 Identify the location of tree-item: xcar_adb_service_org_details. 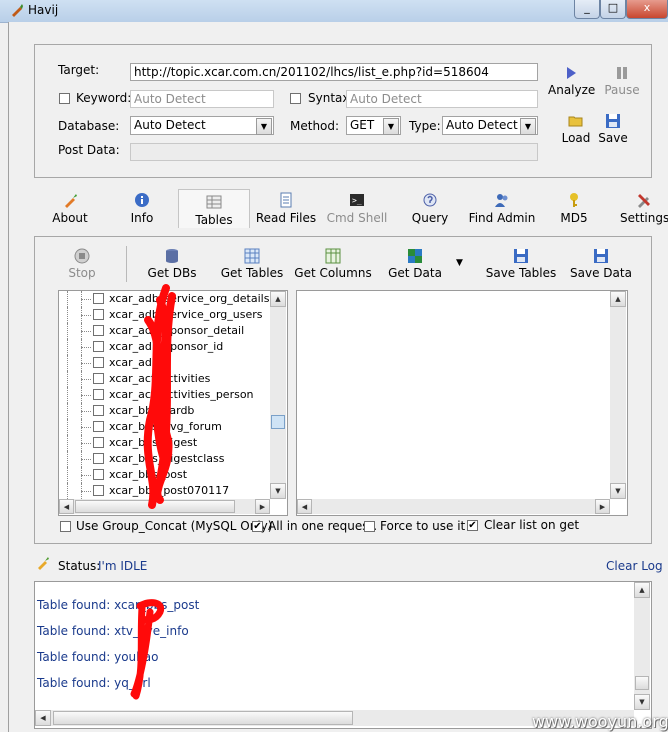
(164, 299).